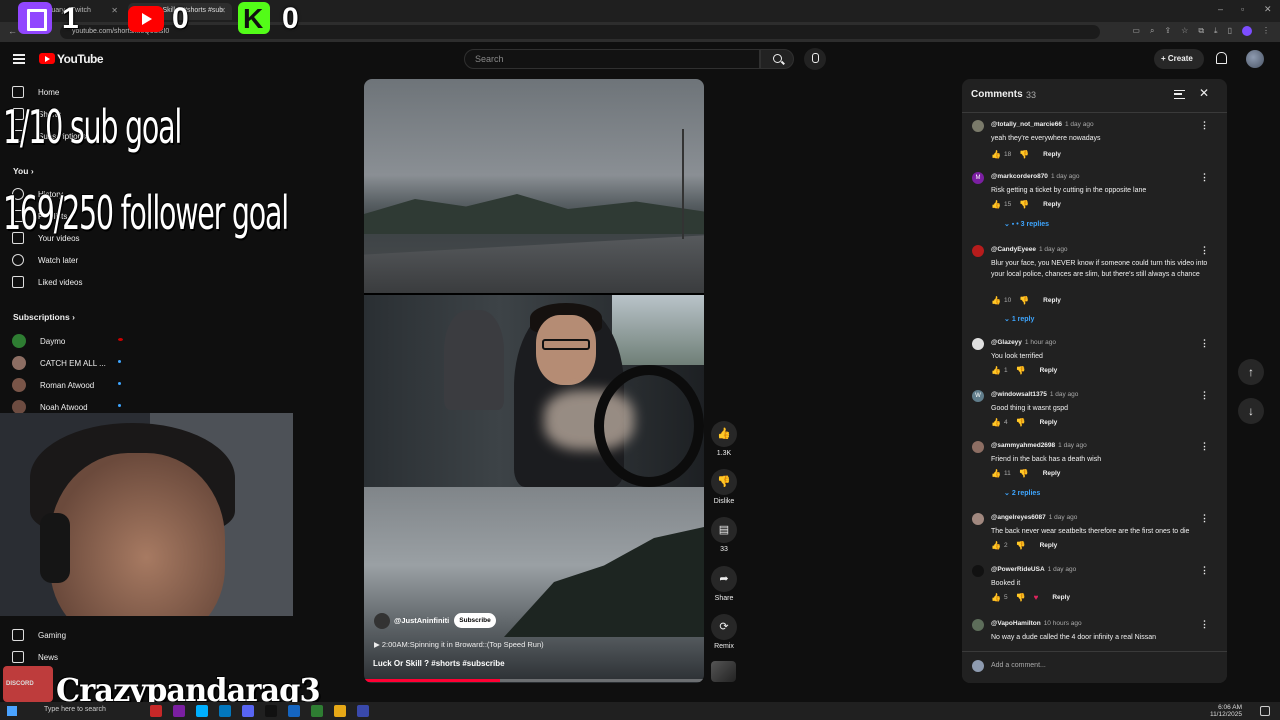 The image size is (1280, 720). What do you see at coordinates (44, 317) in the screenshot?
I see `sidebar-subscriptions-heading: Subscriptions ›` at bounding box center [44, 317].